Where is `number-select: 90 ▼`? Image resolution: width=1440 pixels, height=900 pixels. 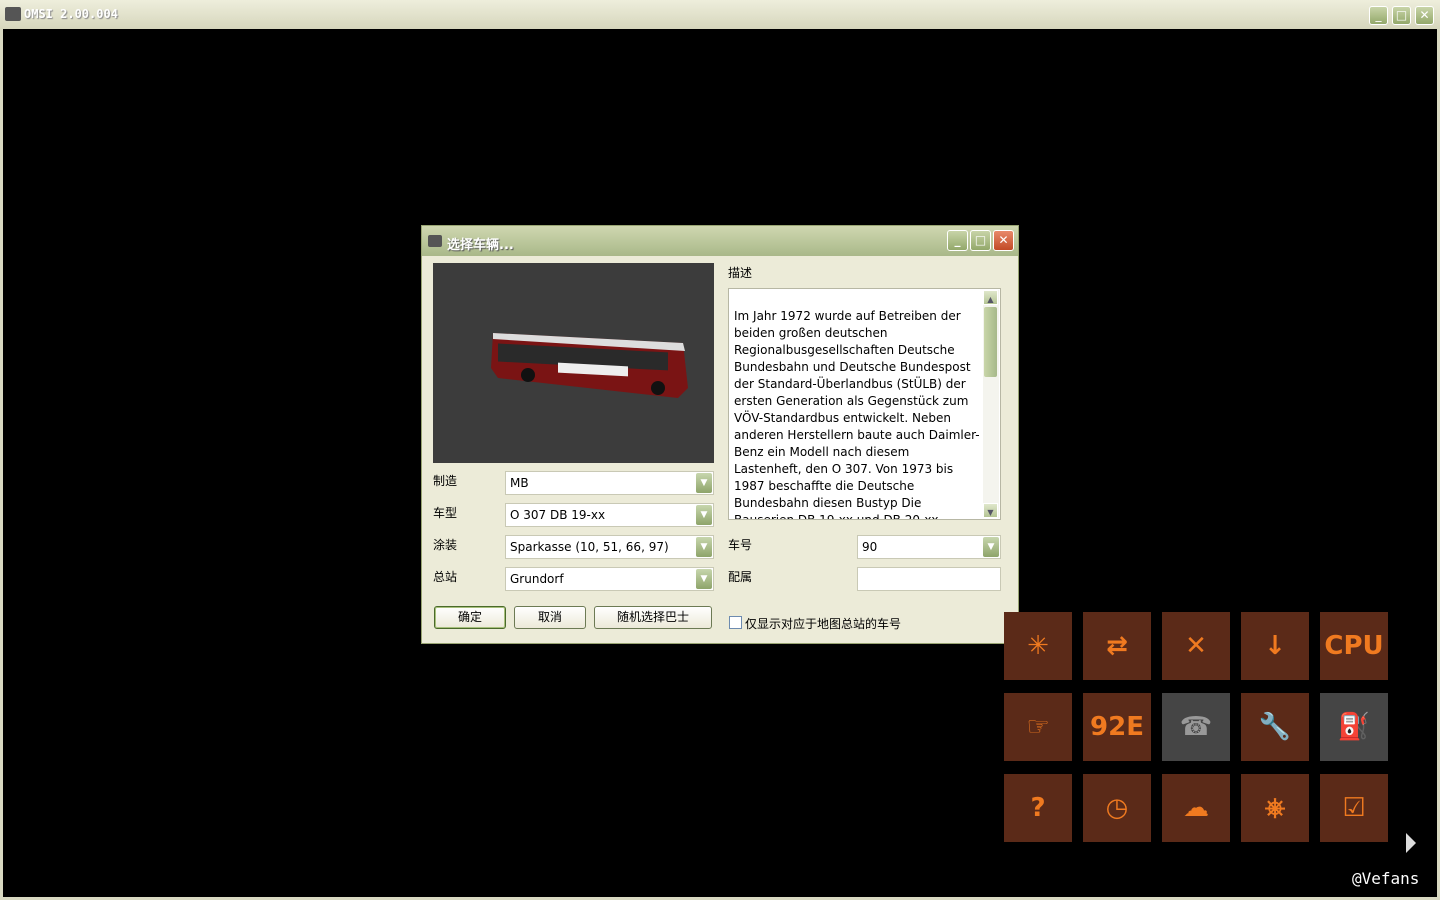 number-select: 90 ▼ is located at coordinates (929, 547).